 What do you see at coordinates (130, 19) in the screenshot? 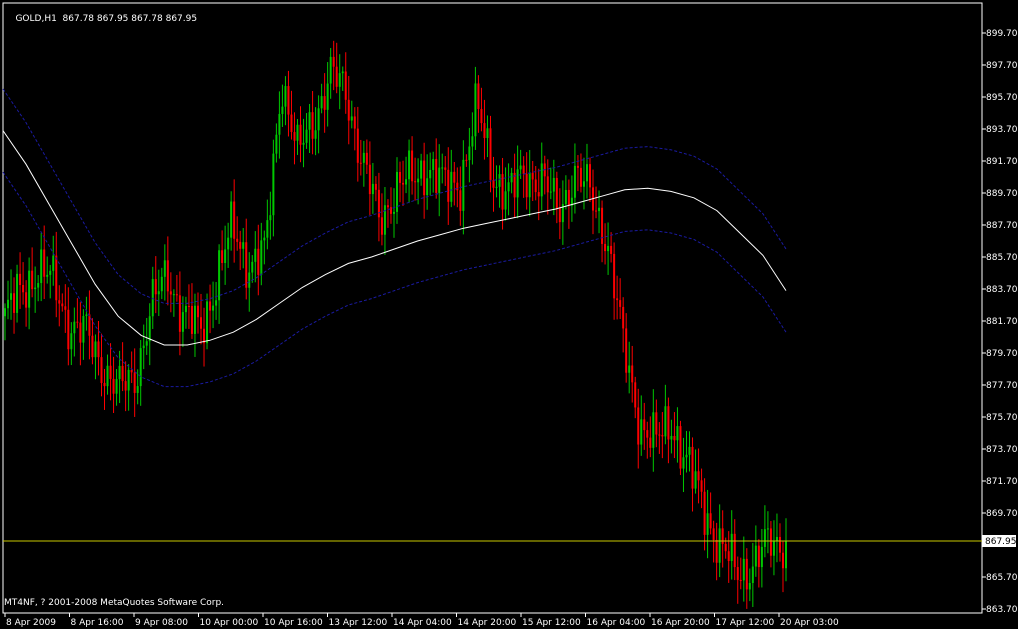
I see `ohlc-values: 867.78 867.95 867.78 867.95` at bounding box center [130, 19].